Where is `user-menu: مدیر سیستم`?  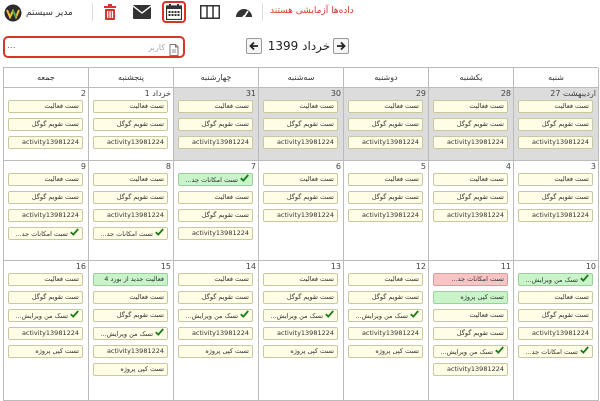 user-menu: مدیر سیستم is located at coordinates (41, 13).